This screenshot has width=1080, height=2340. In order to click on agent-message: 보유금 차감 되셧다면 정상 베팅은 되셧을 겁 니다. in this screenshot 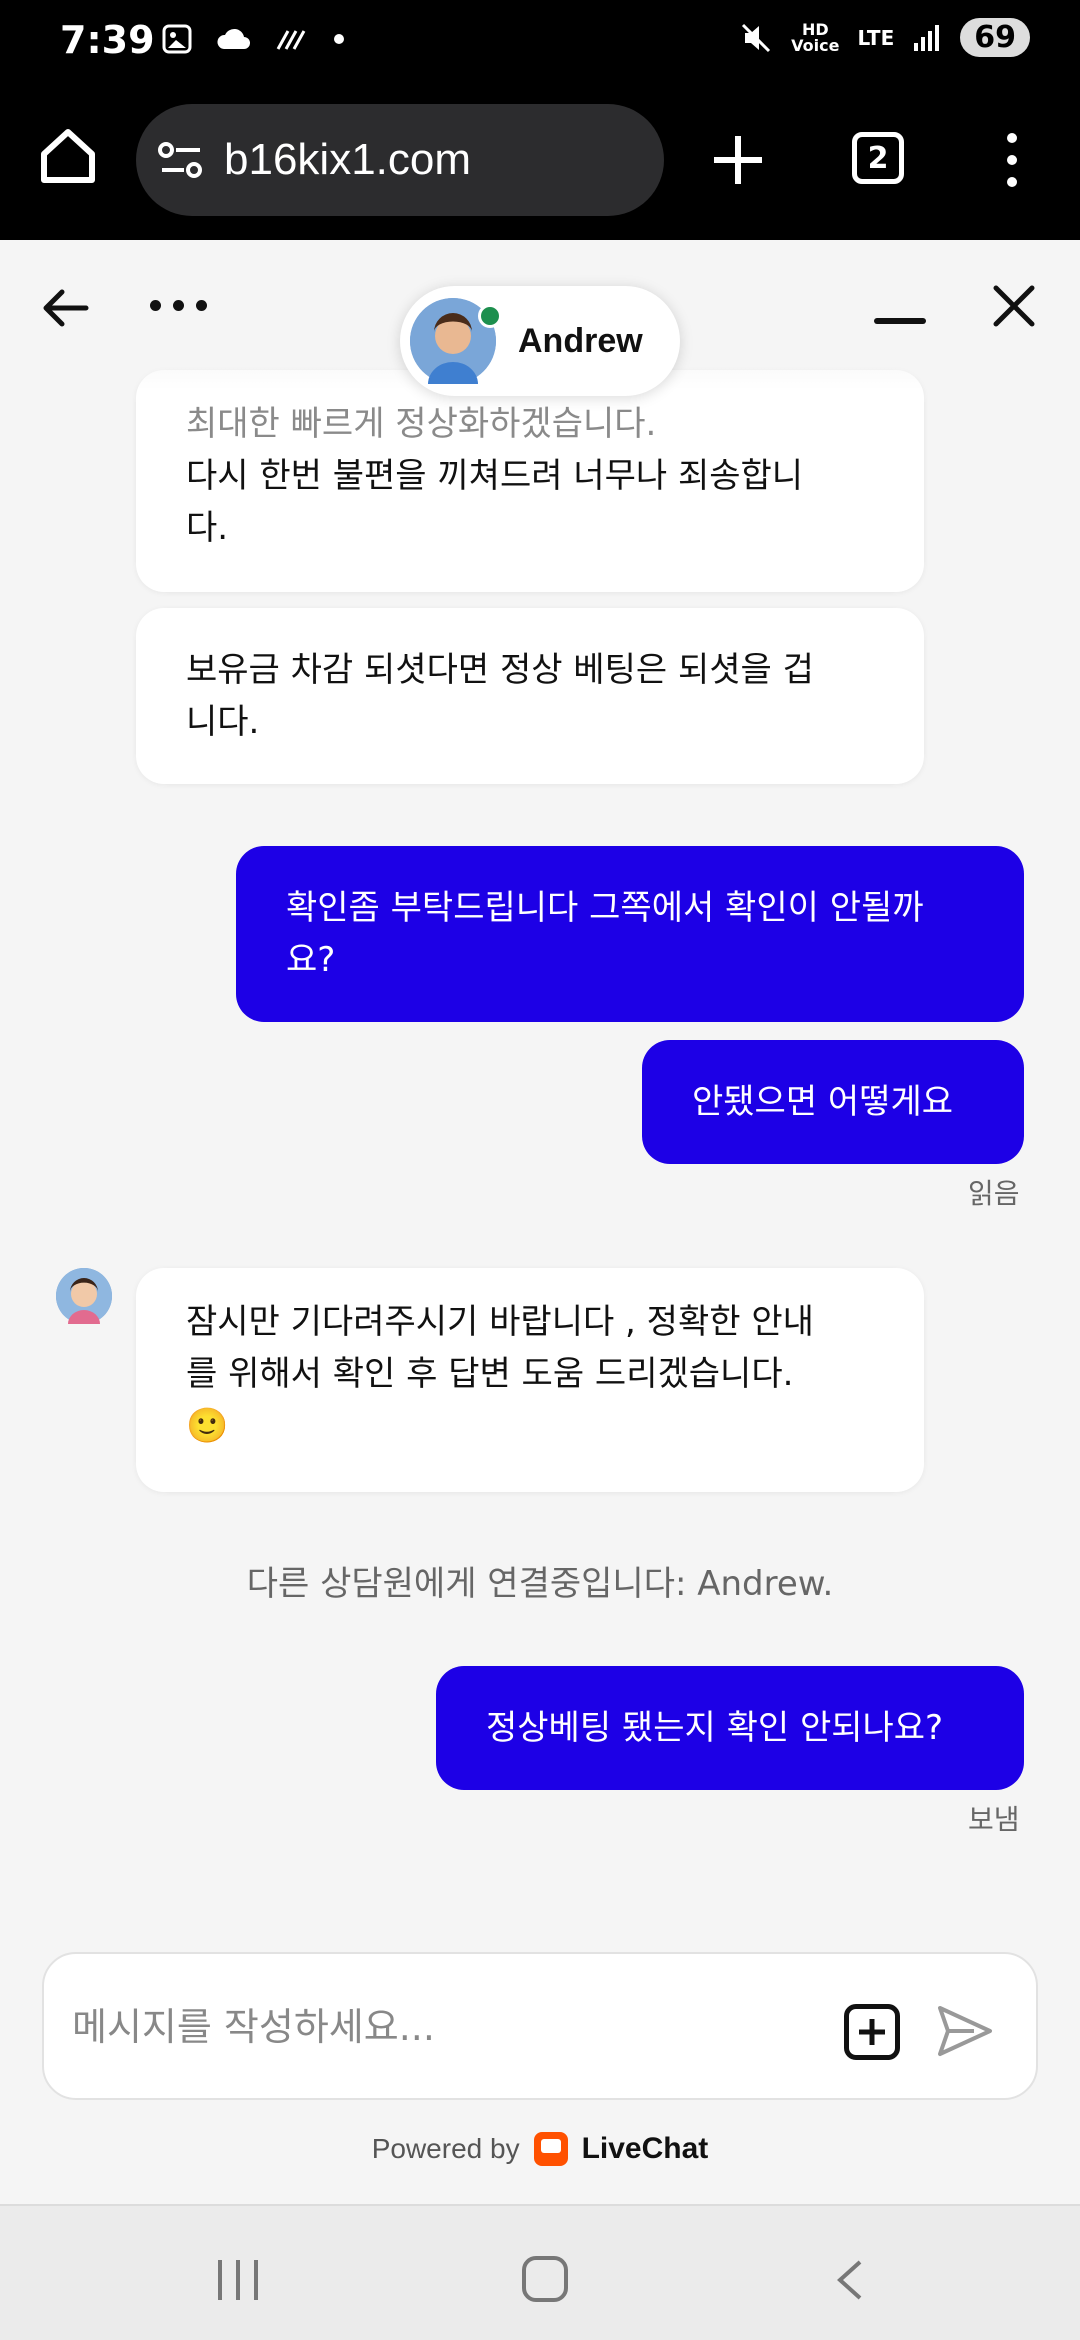, I will do `click(530, 696)`.